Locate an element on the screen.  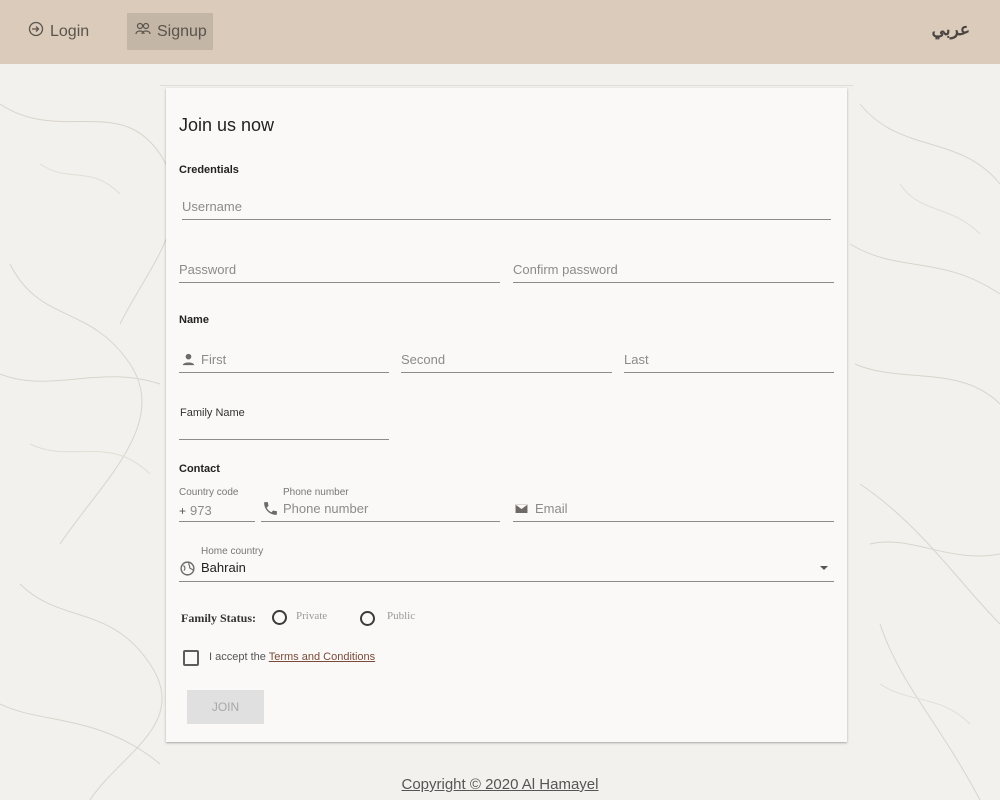
phone-number-input is located at coordinates (391, 508).